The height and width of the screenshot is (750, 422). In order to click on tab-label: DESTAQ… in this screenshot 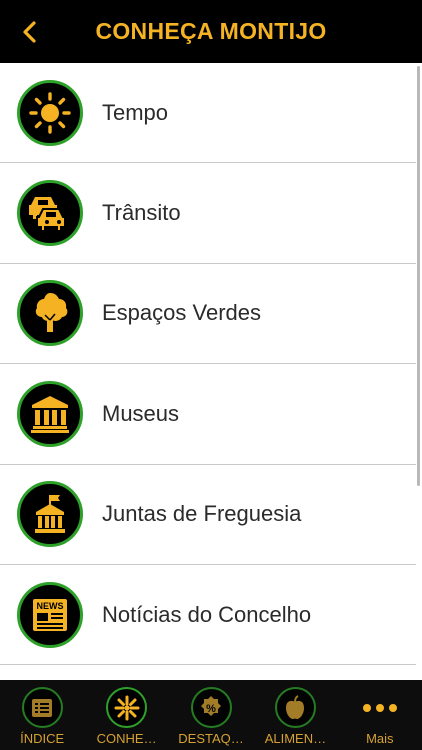, I will do `click(211, 738)`.